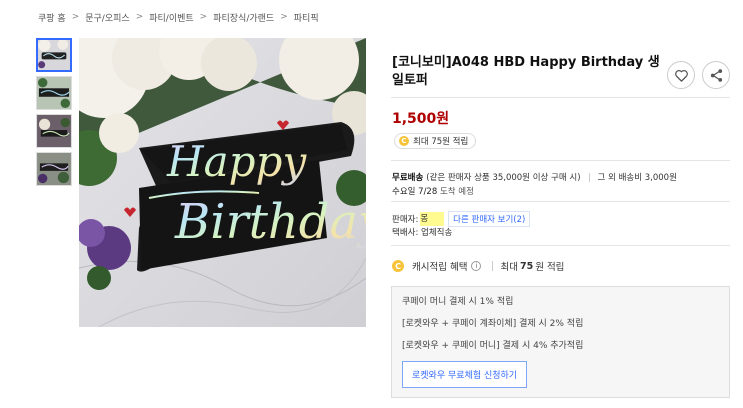  I want to click on thumbnail-list, so click(54, 114).